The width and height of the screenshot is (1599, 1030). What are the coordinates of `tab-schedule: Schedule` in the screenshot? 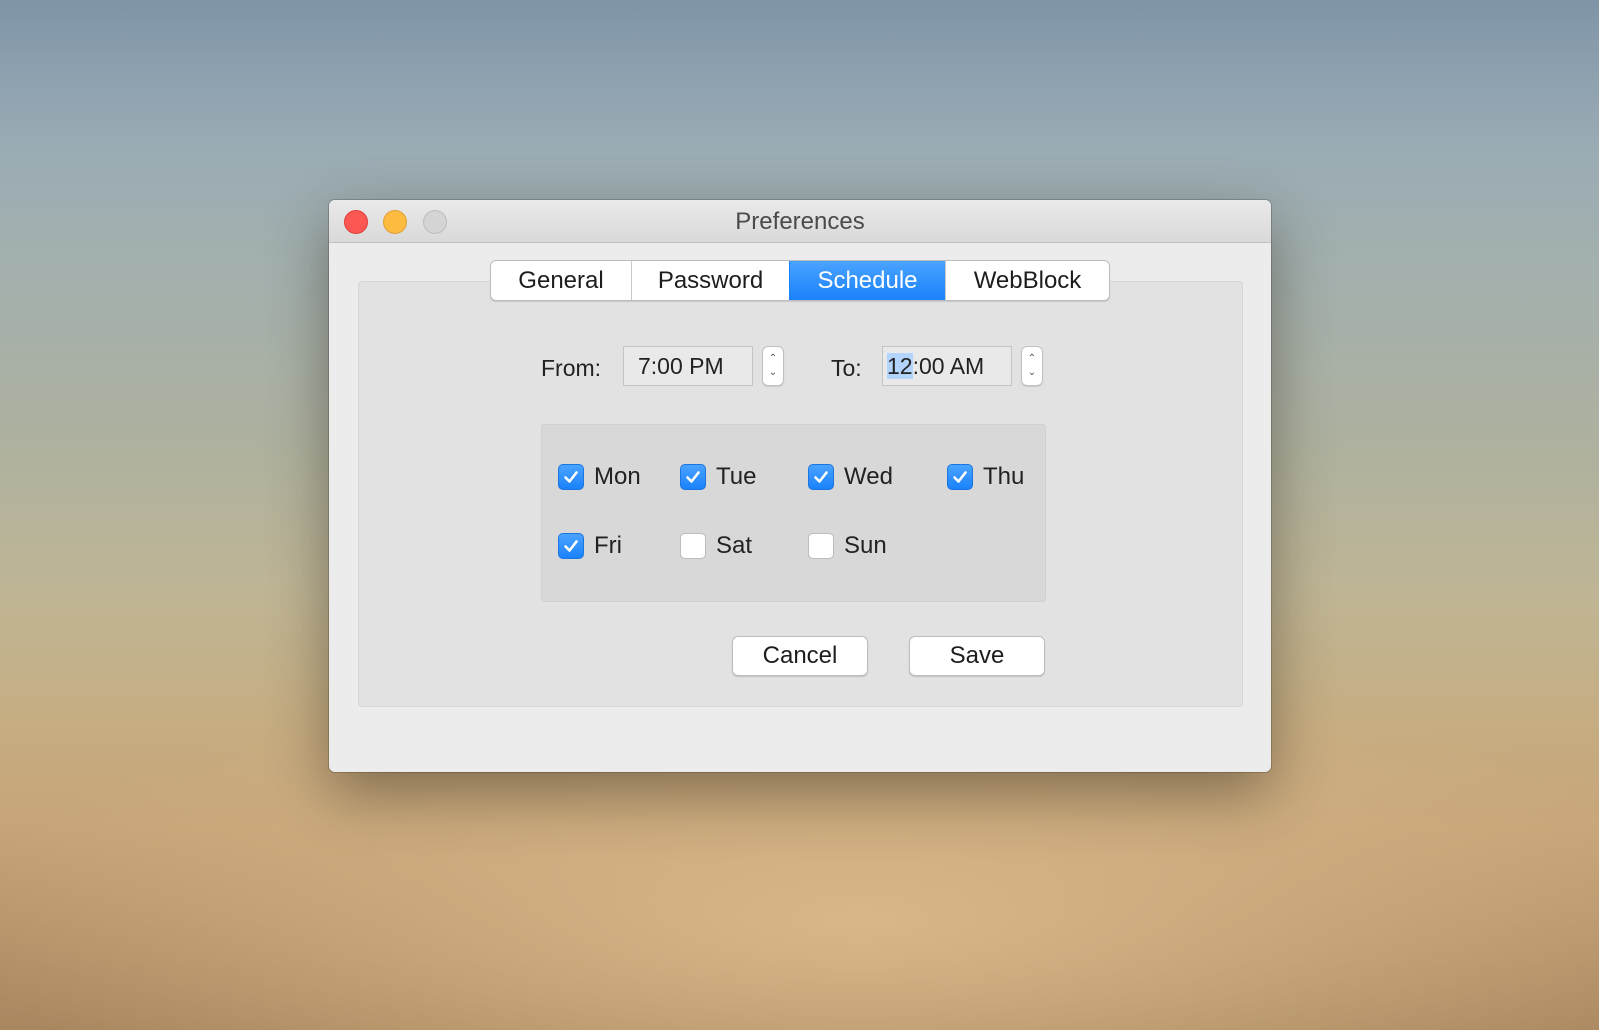 It's located at (867, 280).